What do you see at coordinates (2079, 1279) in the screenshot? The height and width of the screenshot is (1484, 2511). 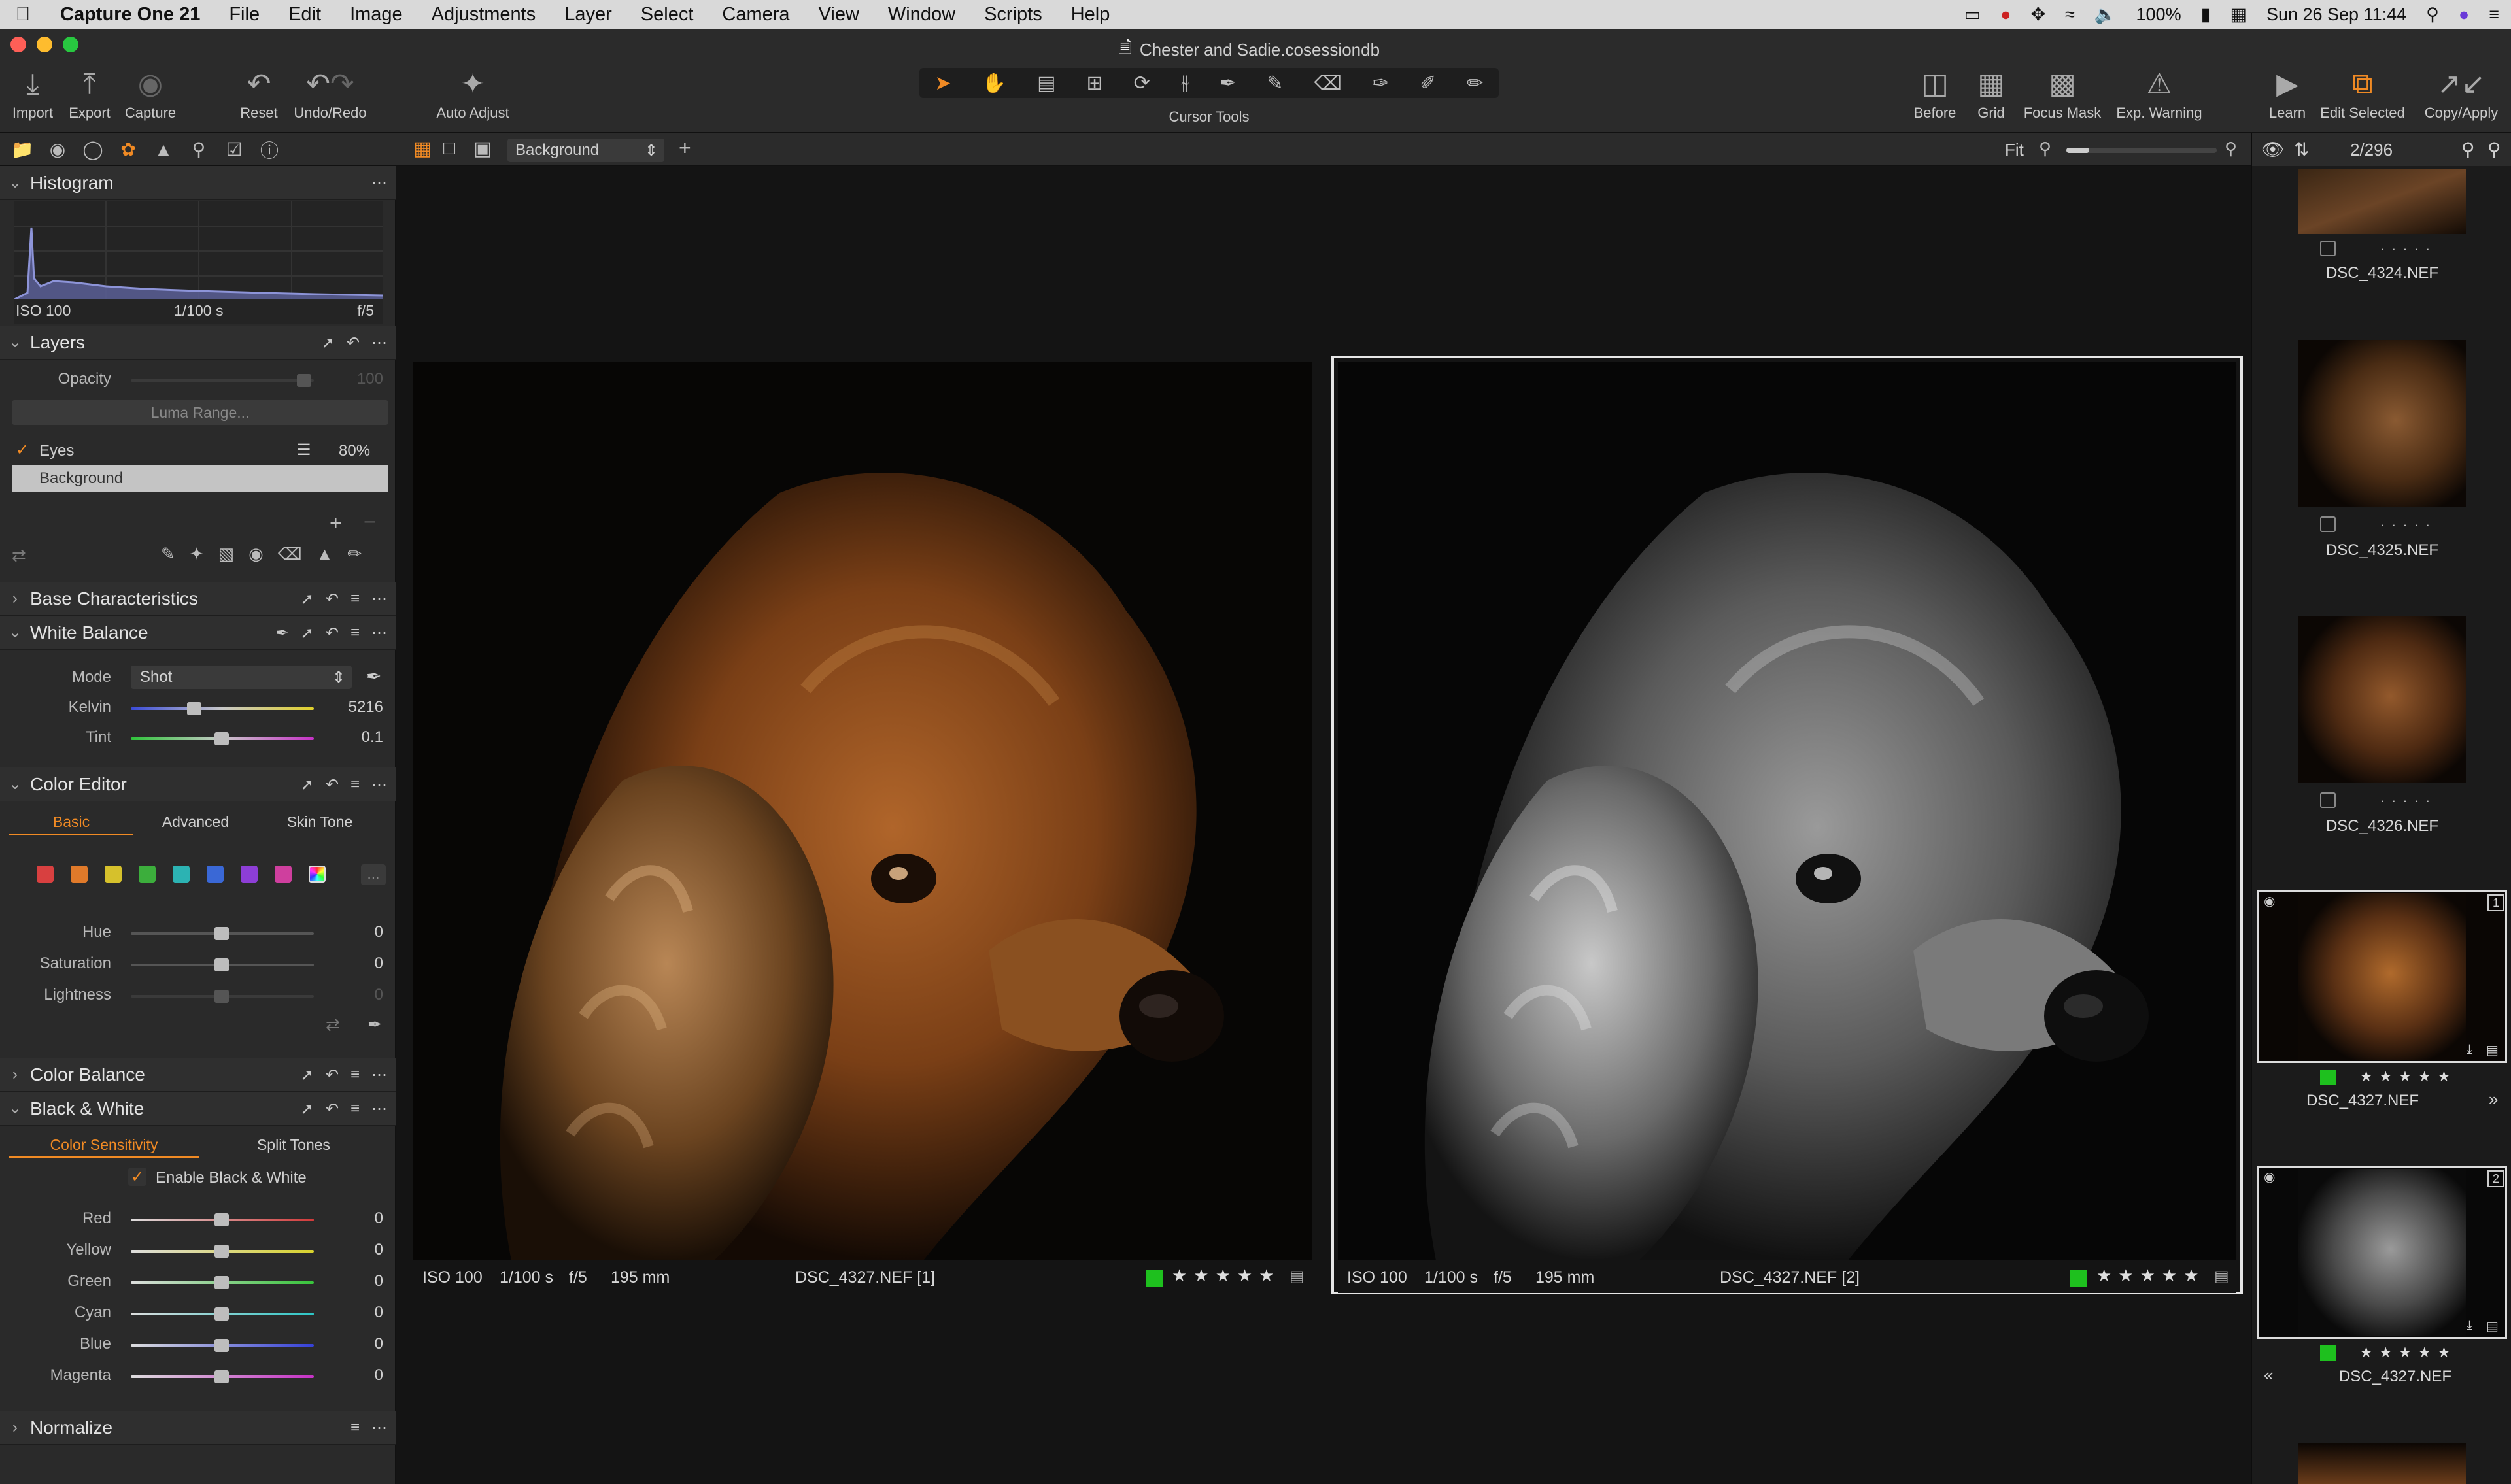 I see `color-tag` at bounding box center [2079, 1279].